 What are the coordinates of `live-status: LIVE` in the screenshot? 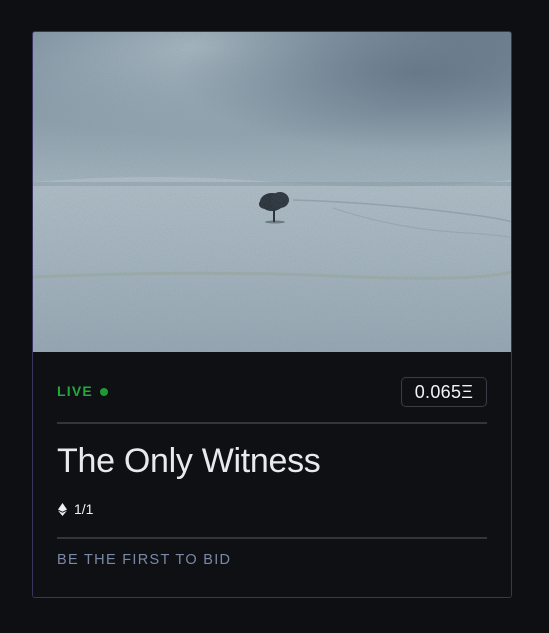 It's located at (82, 391).